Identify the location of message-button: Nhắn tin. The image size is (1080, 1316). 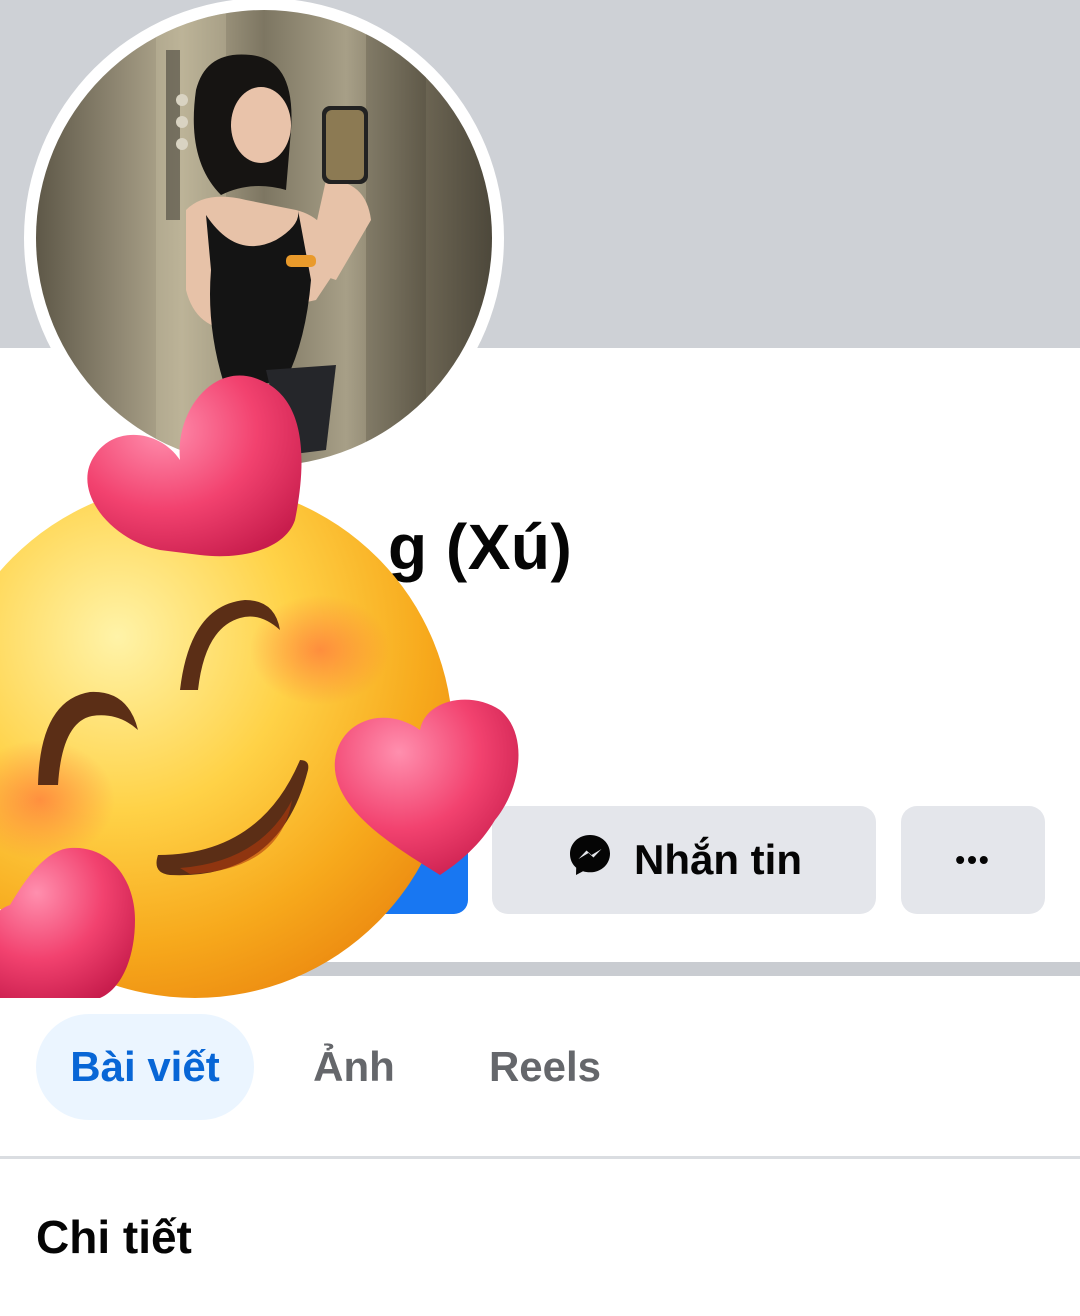
(684, 860).